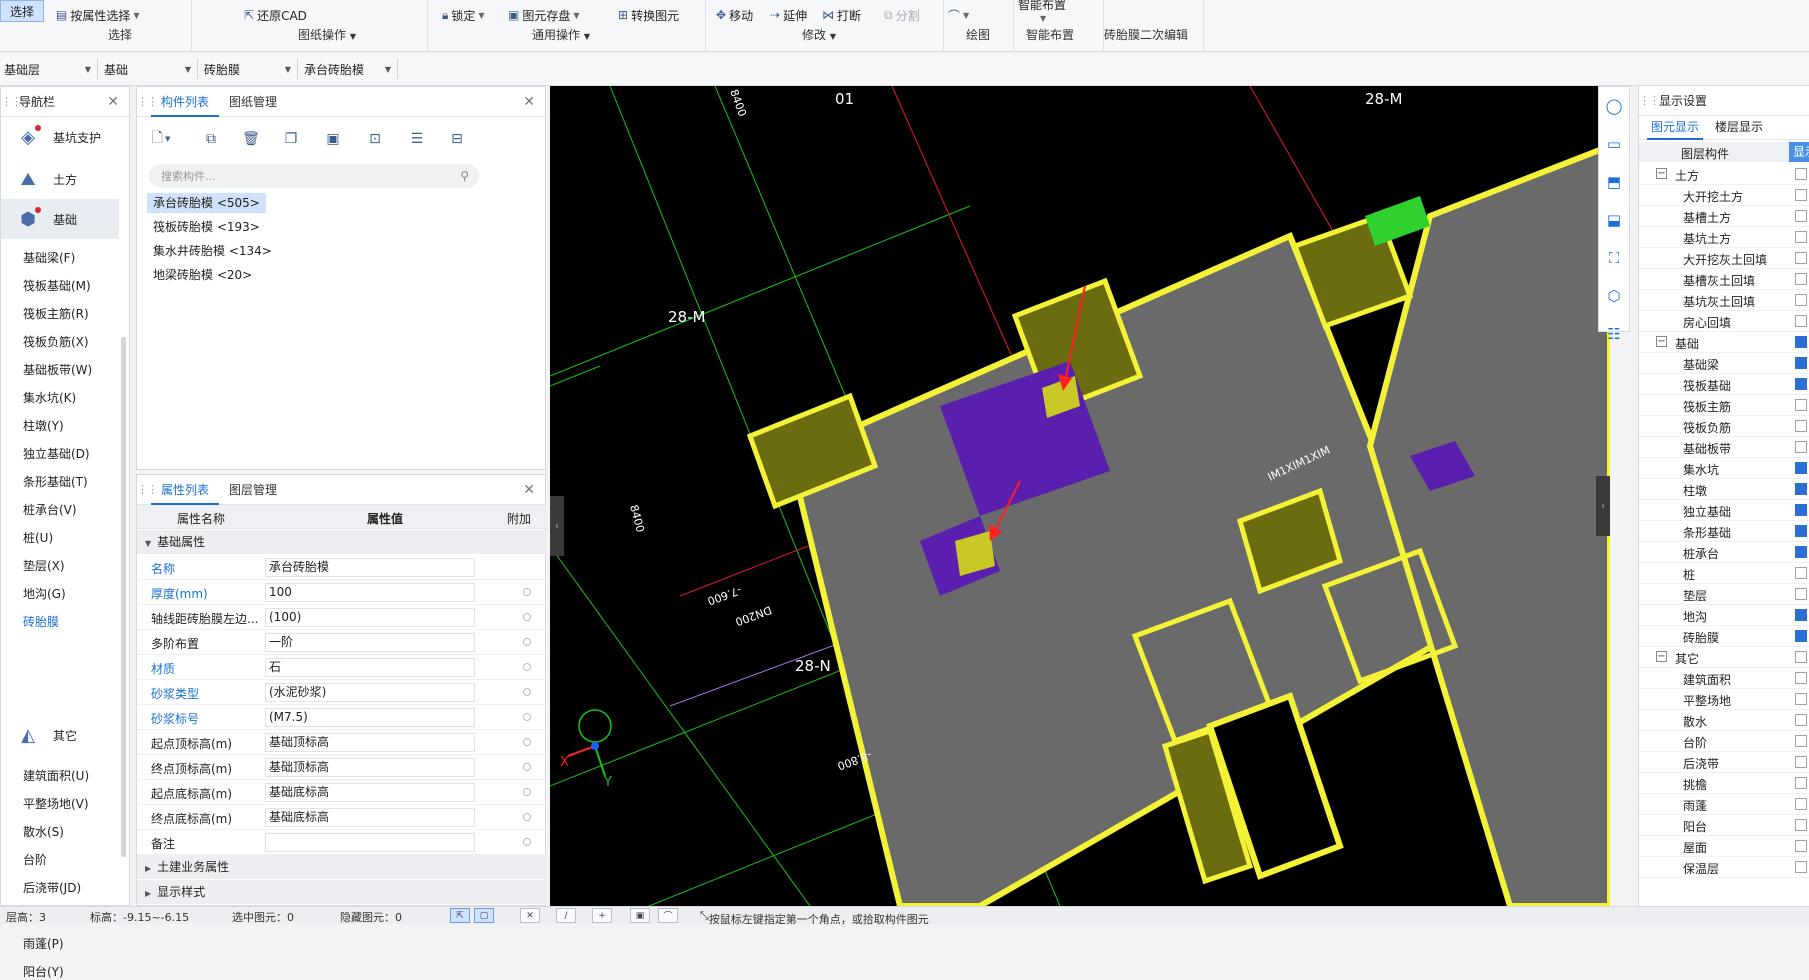 The width and height of the screenshot is (1809, 980). Describe the element at coordinates (250, 69) in the screenshot. I see `type-select: 砖胎膜 ▼` at that location.